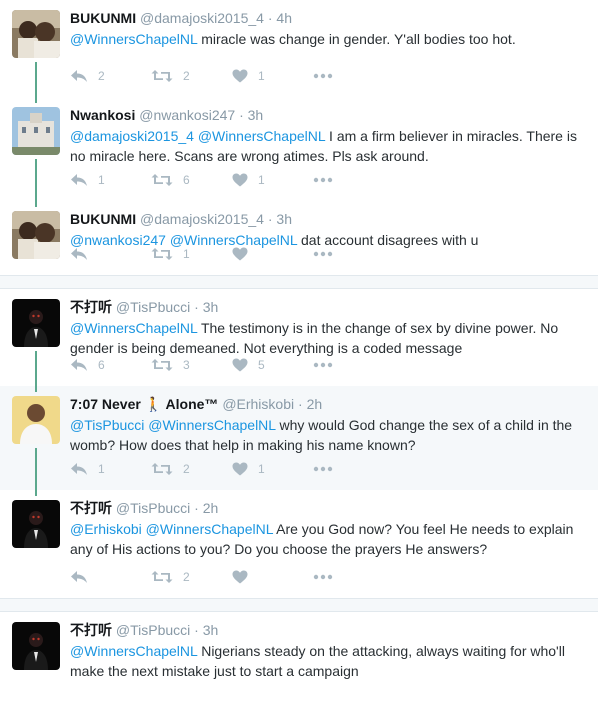 This screenshot has width=598, height=707. I want to click on mention-links: @Erhiskobi @WinnersChapelNL, so click(171, 529).